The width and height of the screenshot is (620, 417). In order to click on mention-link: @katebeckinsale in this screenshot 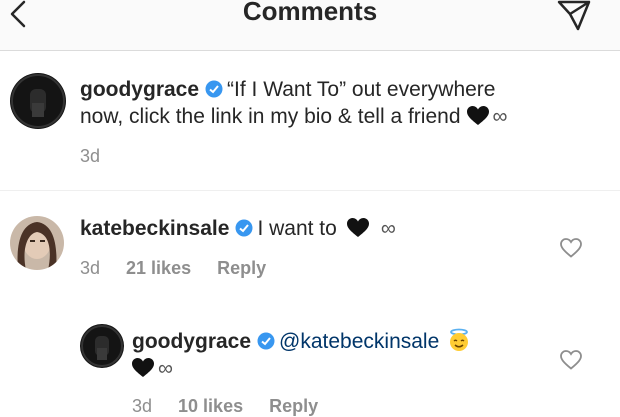, I will do `click(359, 341)`.